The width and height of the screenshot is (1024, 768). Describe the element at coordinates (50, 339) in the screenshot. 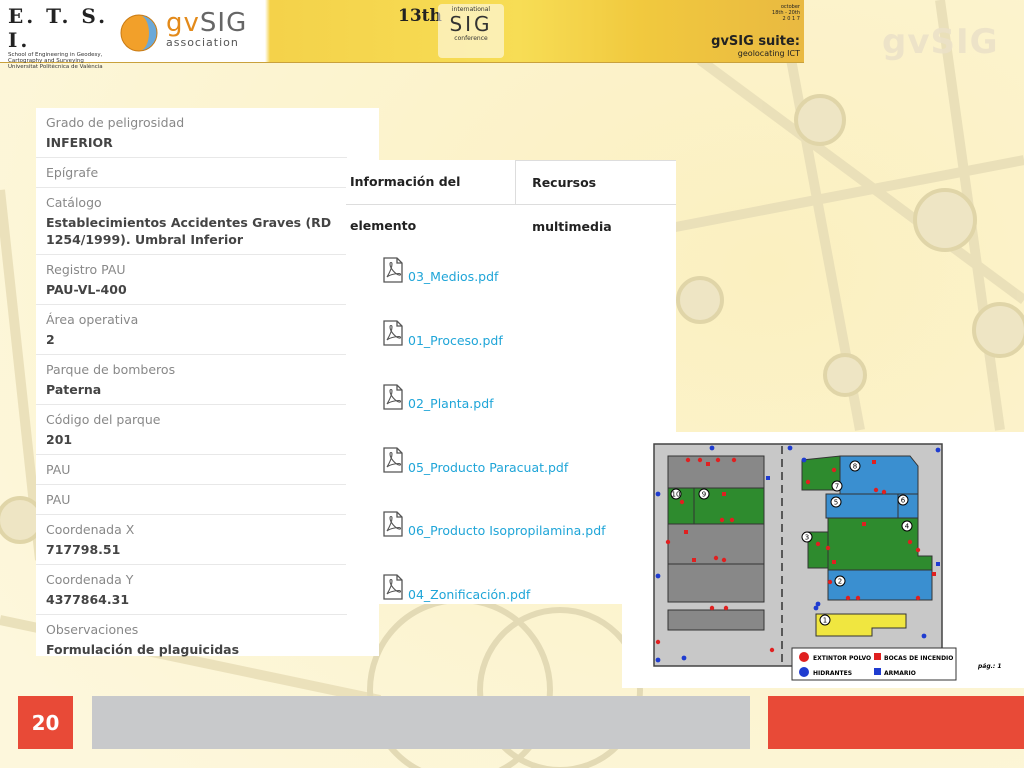

I see `attr-value: 2` at that location.